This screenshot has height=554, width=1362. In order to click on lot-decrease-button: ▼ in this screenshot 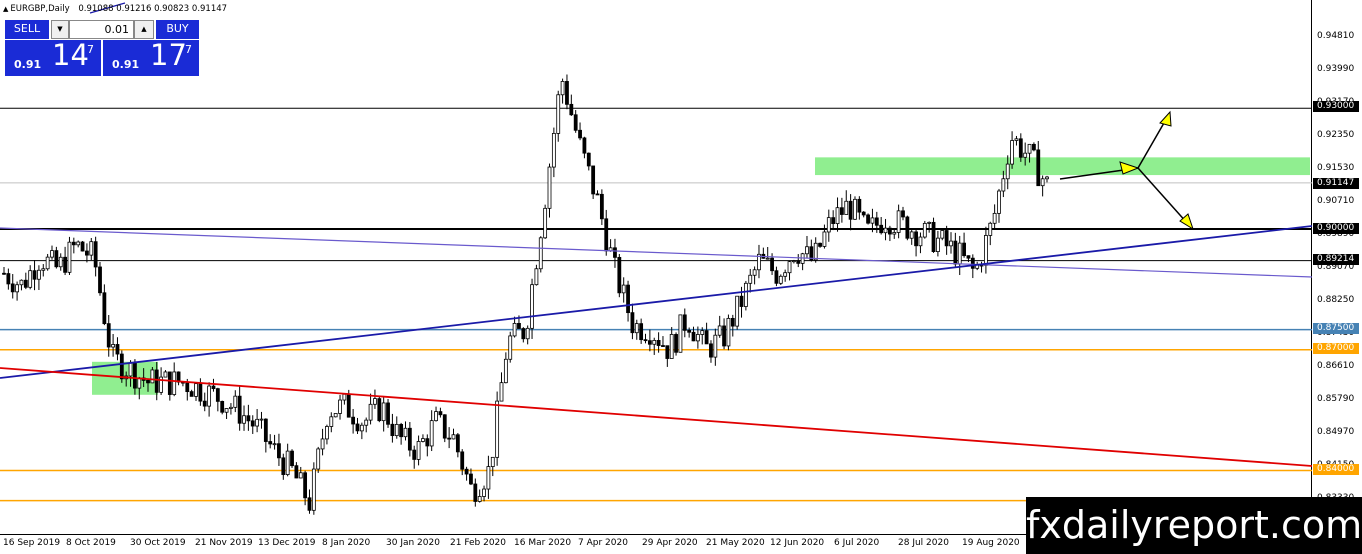, I will do `click(60, 29)`.